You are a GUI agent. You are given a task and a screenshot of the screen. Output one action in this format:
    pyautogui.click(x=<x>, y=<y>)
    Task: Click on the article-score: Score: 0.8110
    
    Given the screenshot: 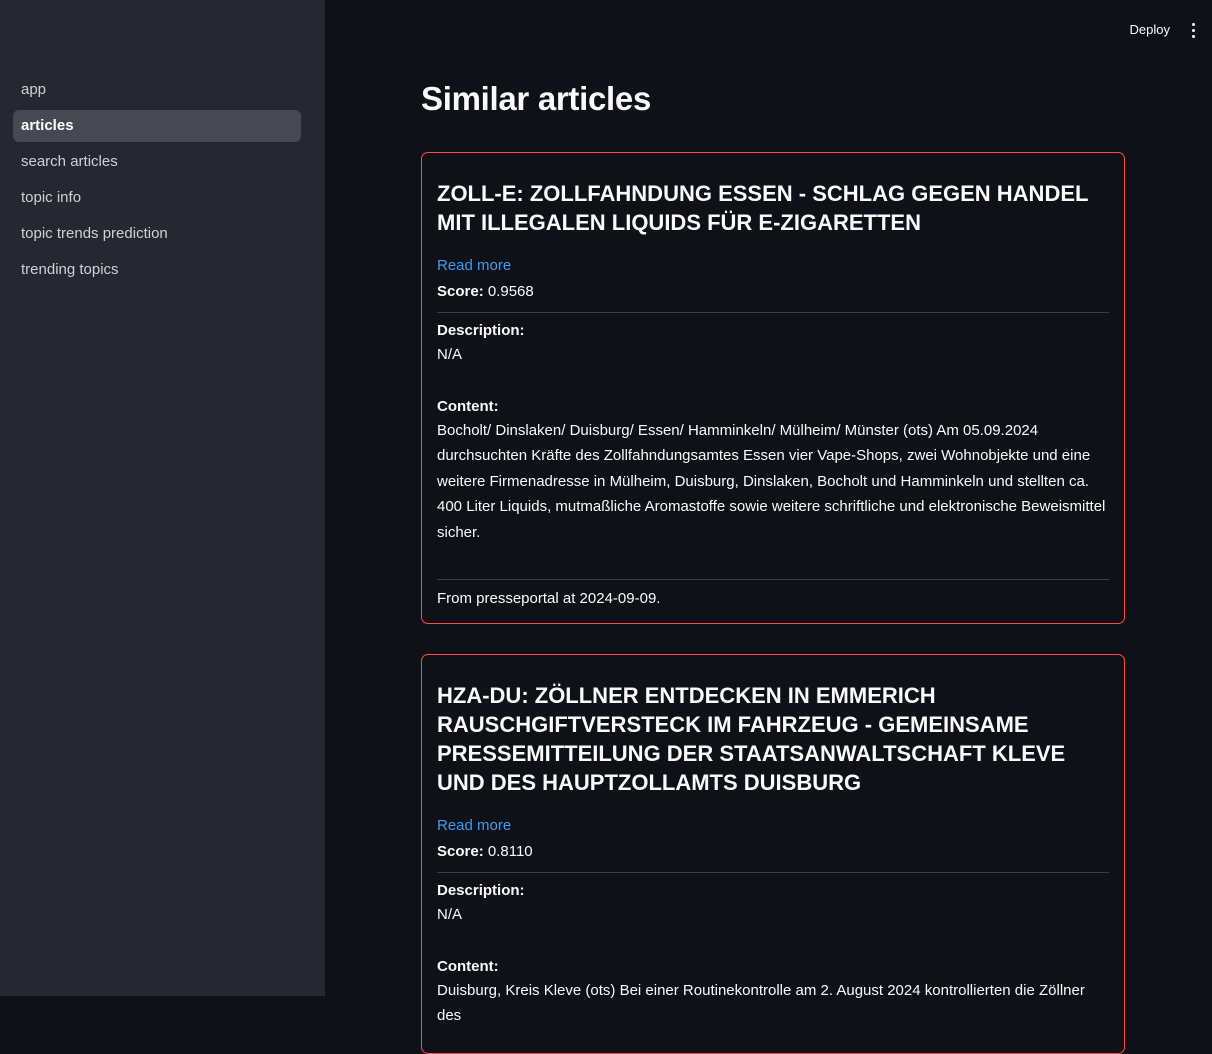 What is the action you would take?
    pyautogui.click(x=773, y=852)
    